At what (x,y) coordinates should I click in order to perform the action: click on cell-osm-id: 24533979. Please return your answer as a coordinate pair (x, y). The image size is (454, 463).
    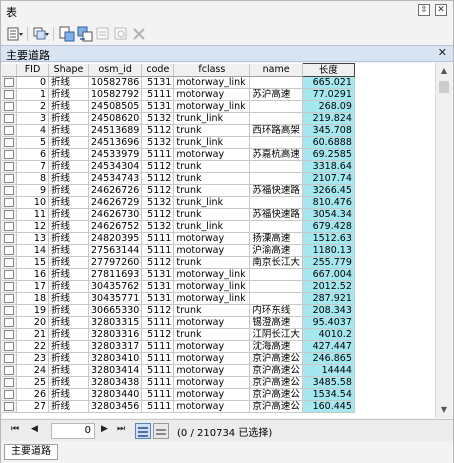
    Looking at the image, I should click on (115, 154).